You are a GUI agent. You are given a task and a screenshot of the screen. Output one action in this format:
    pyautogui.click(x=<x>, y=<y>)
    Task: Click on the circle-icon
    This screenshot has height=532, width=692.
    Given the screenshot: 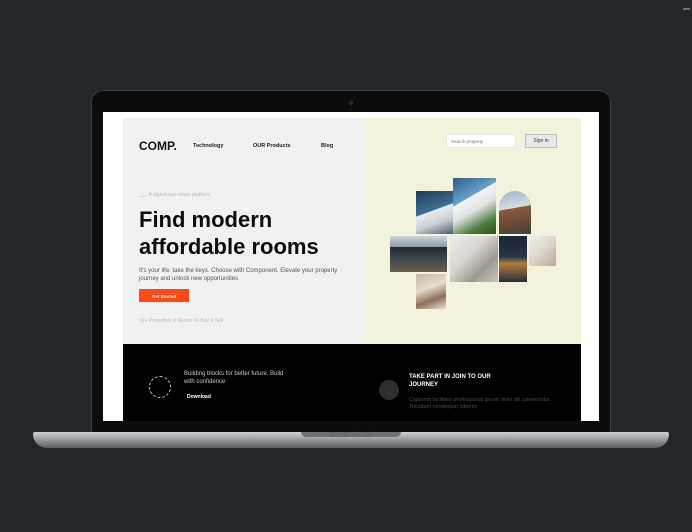 What is the action you would take?
    pyautogui.click(x=389, y=390)
    